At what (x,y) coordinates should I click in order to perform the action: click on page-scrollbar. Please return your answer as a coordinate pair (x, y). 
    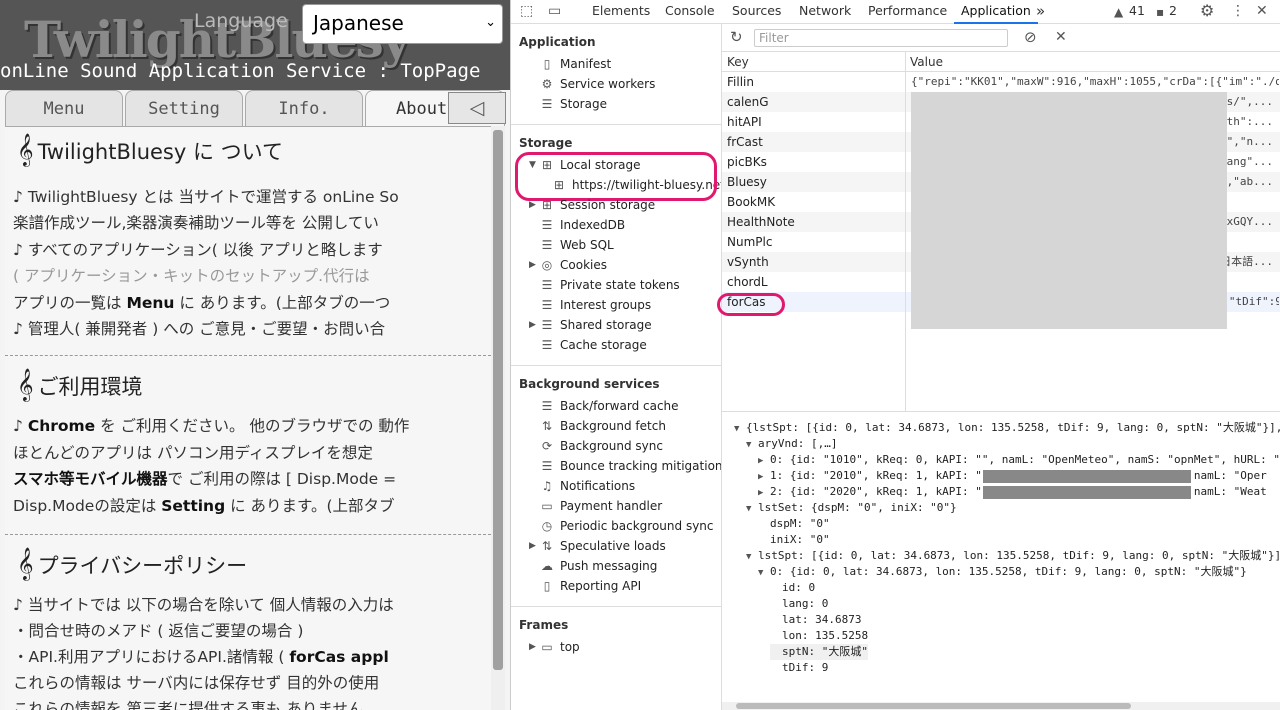
    Looking at the image, I should click on (498, 418).